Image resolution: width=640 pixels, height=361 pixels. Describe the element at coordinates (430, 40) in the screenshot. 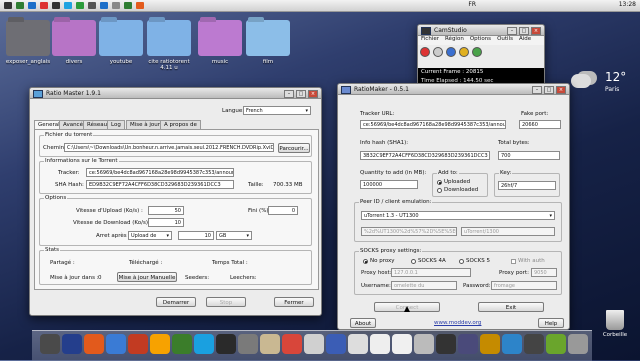

I see `menu-fichier: Fichier` at that location.